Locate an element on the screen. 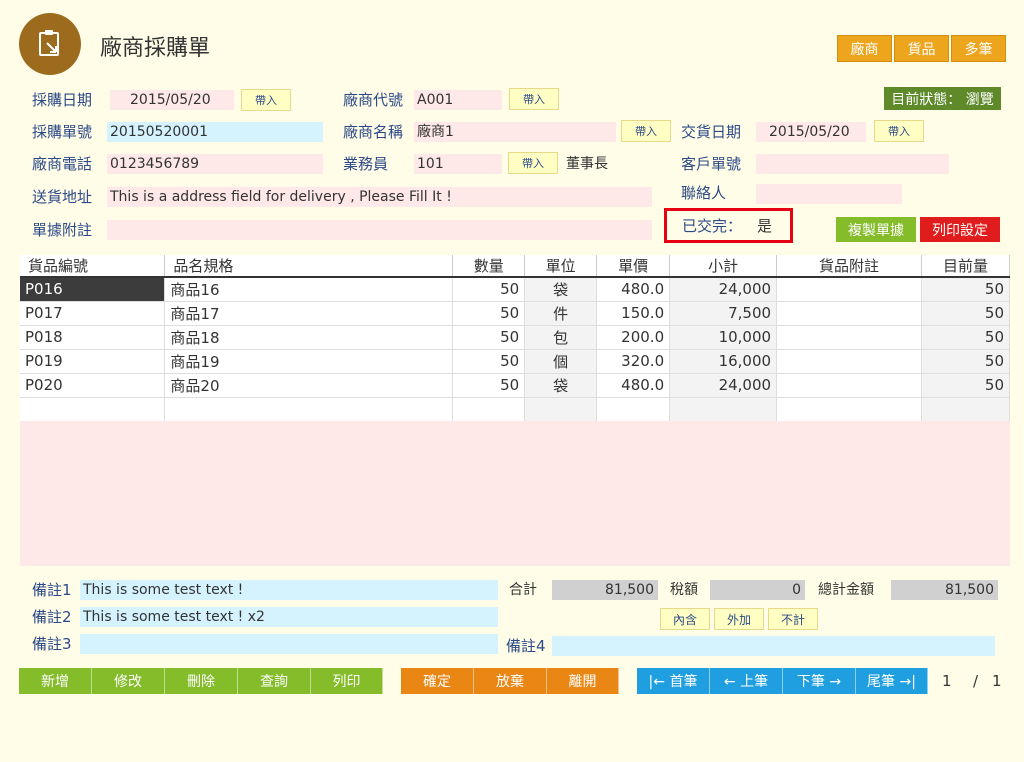 The width and height of the screenshot is (1024, 762). remark-field is located at coordinates (379, 230).